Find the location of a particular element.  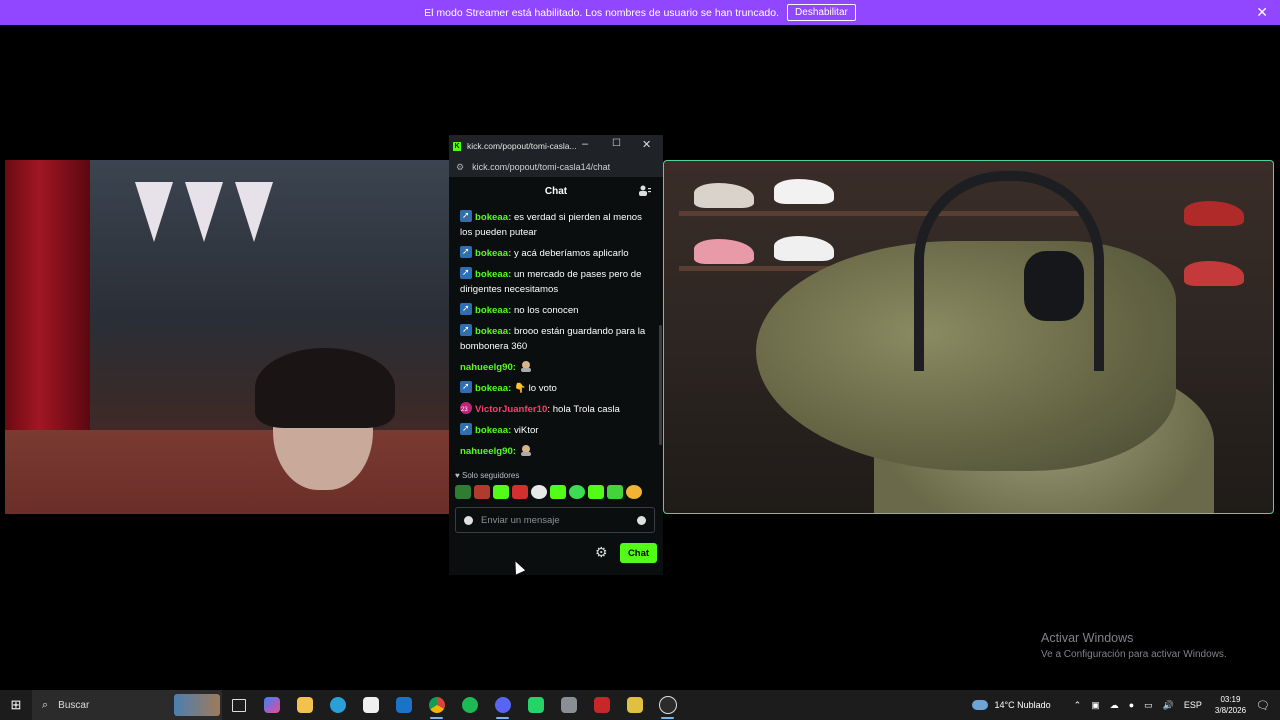

kick-logo-icon: K is located at coordinates (457, 146).